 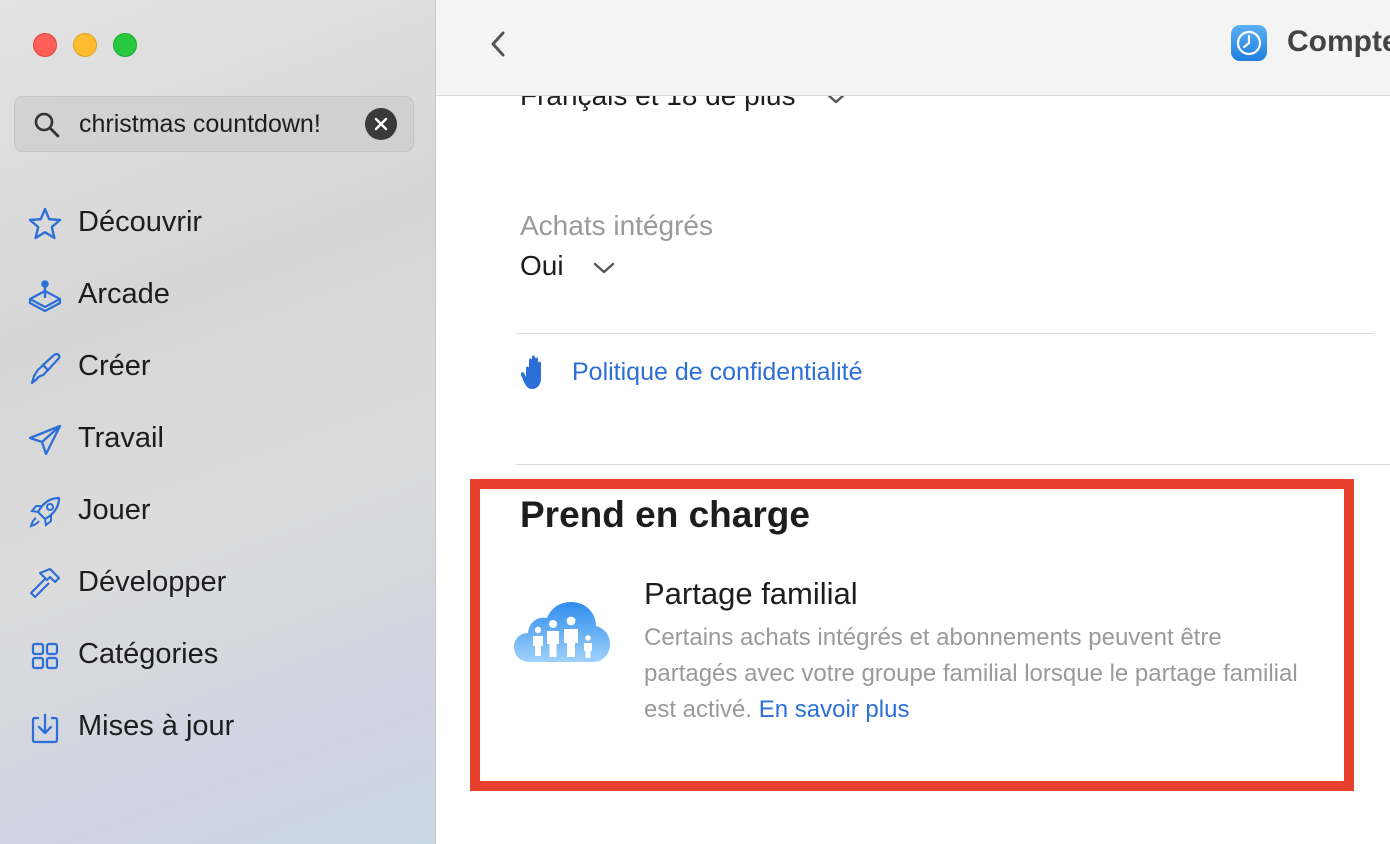 What do you see at coordinates (45, 368) in the screenshot?
I see `paintbrush-icon` at bounding box center [45, 368].